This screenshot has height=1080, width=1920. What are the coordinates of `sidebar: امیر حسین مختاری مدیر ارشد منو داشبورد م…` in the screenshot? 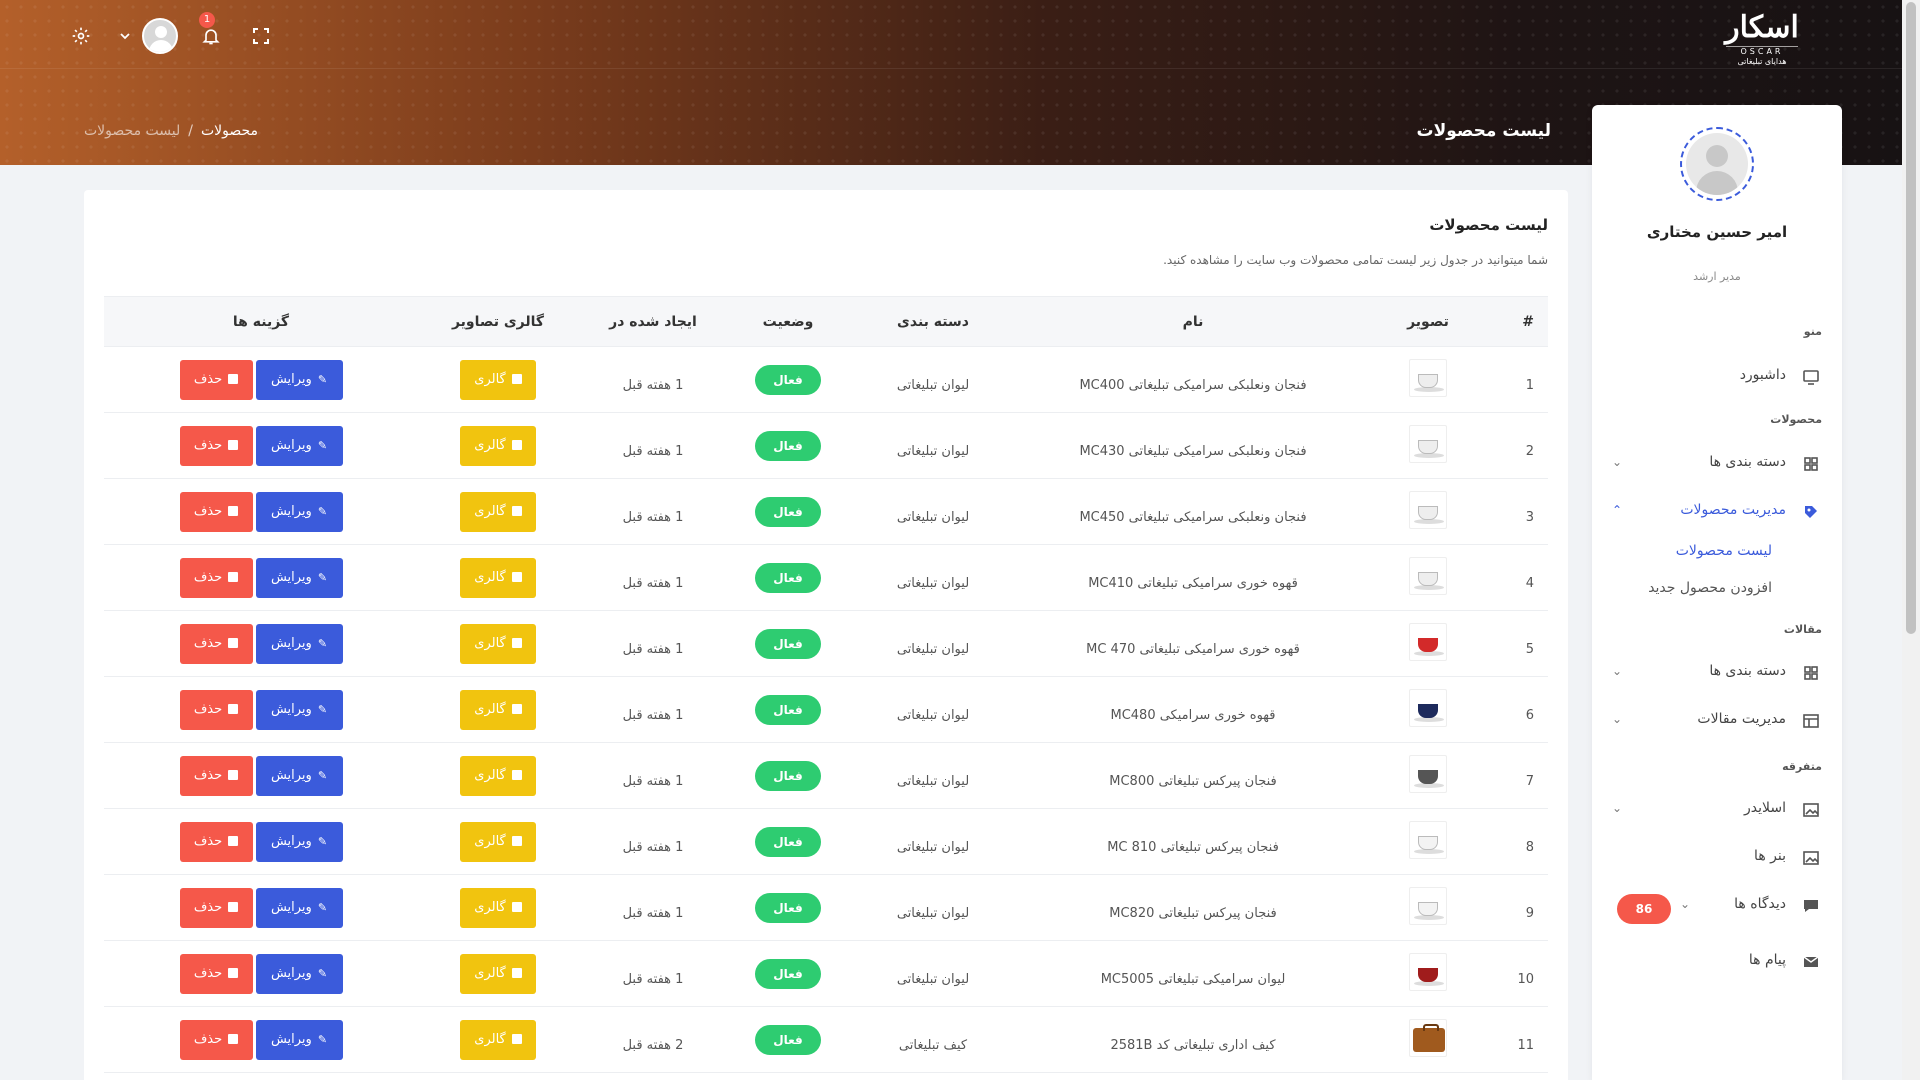 It's located at (1717, 592).